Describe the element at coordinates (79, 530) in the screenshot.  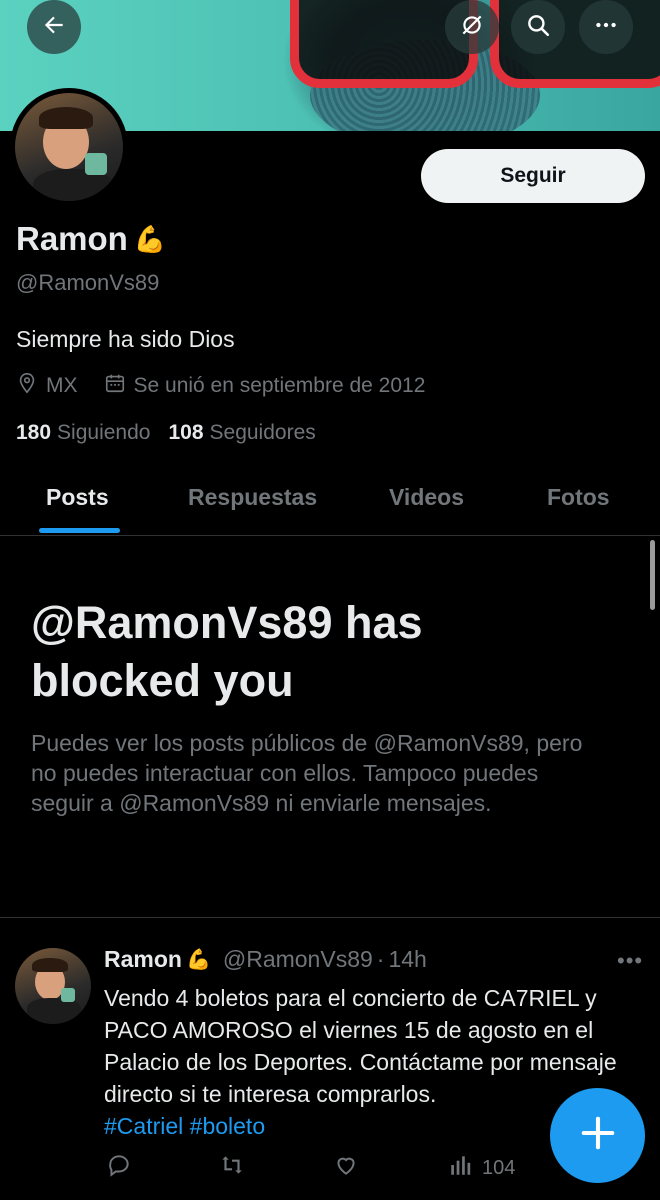
I see `active-tab-indicator` at that location.